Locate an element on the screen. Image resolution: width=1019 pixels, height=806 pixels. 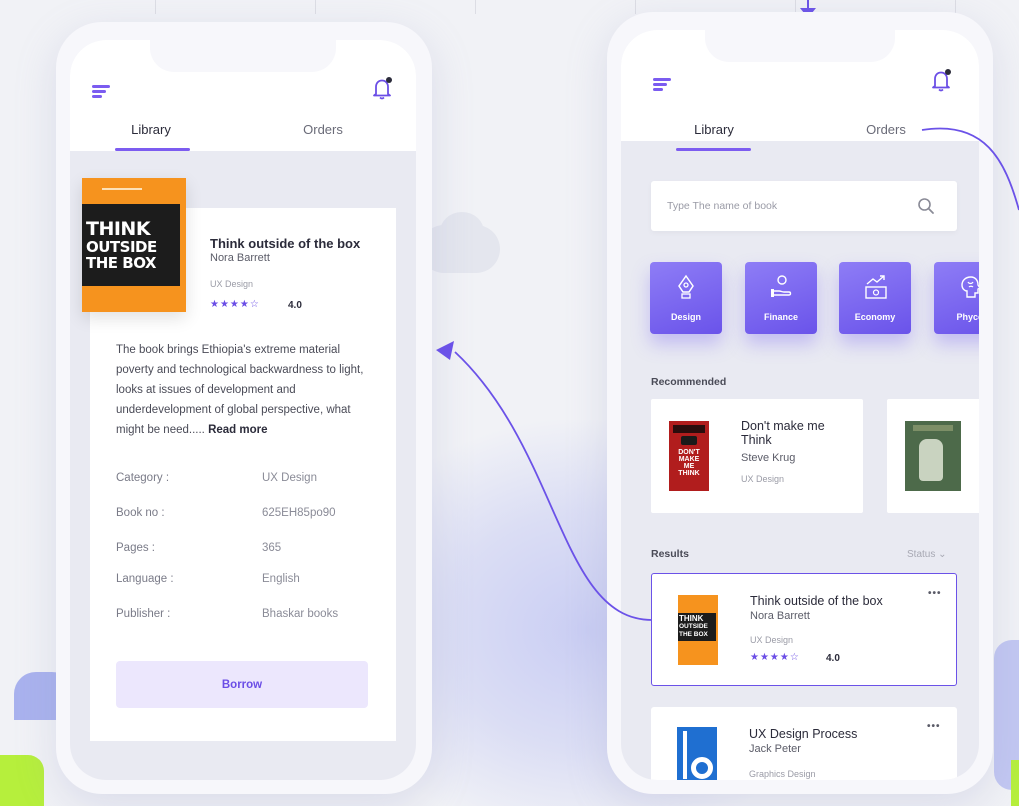
read-more-link: Read more is located at coordinates (237, 430).